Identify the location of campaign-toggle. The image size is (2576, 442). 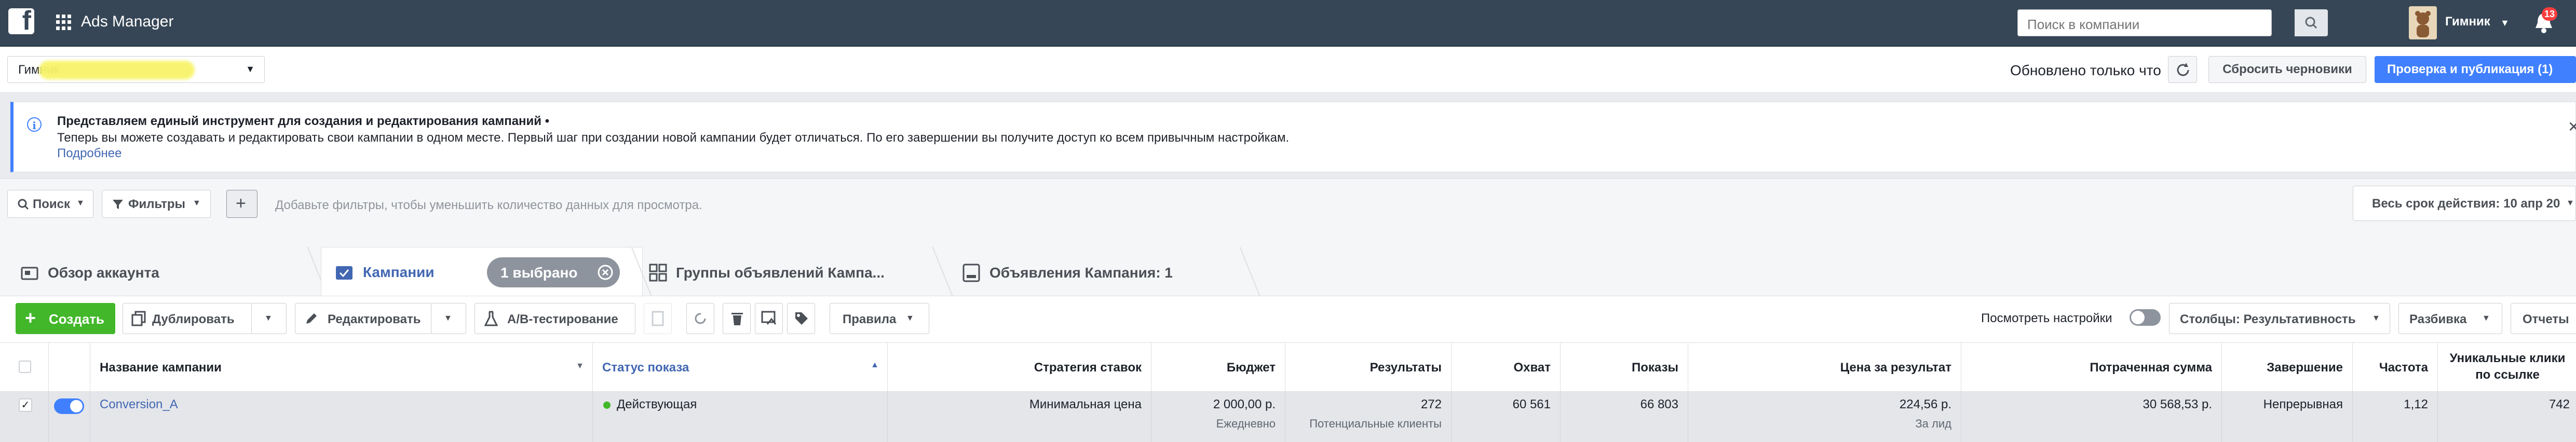
(69, 406).